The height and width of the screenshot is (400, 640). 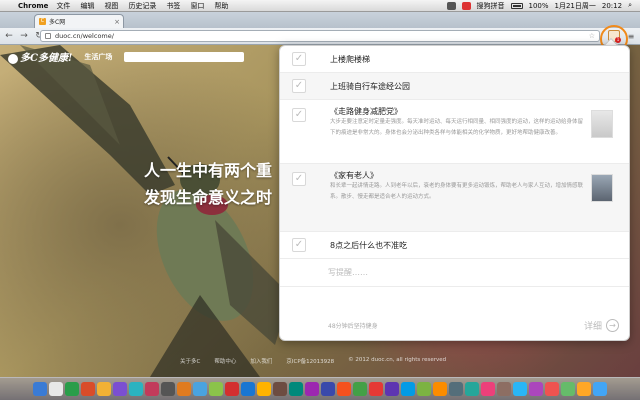 I want to click on time-label: 20:12, so click(x=612, y=6).